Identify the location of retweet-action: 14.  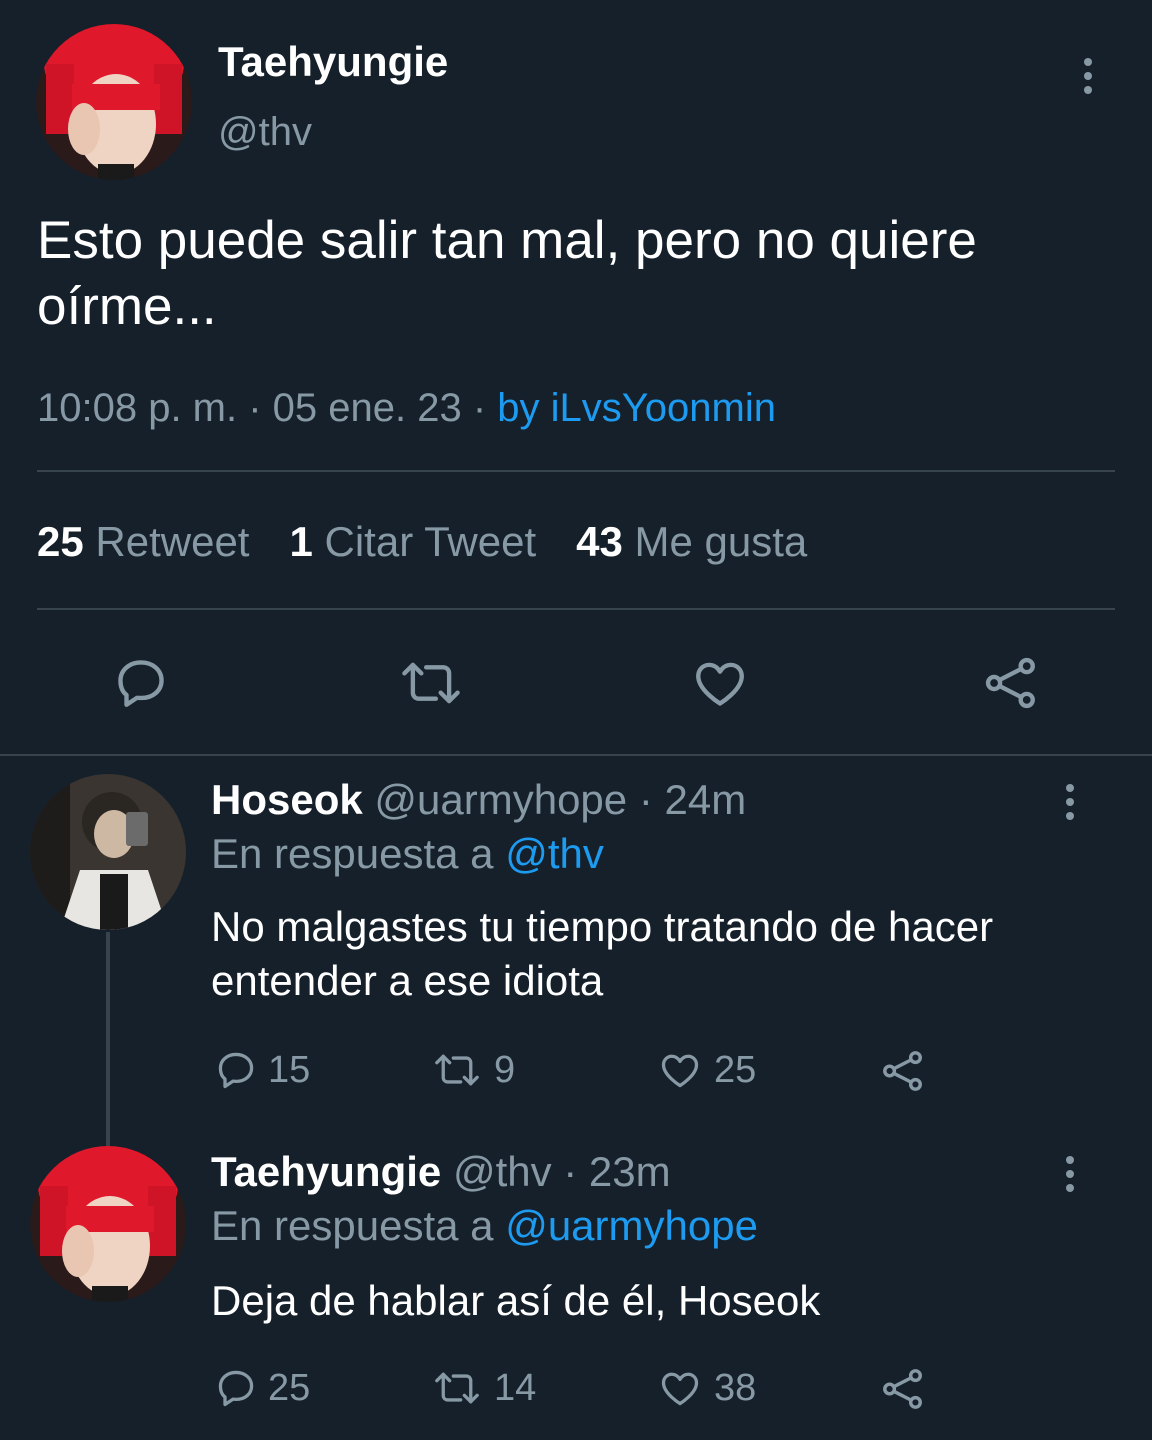
(483, 1388).